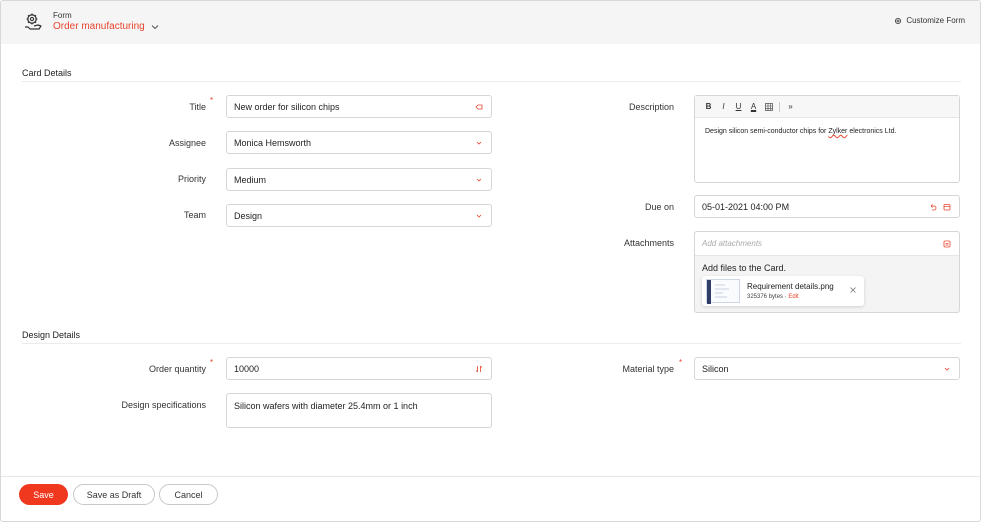  I want to click on cancel-button: Cancel, so click(188, 494).